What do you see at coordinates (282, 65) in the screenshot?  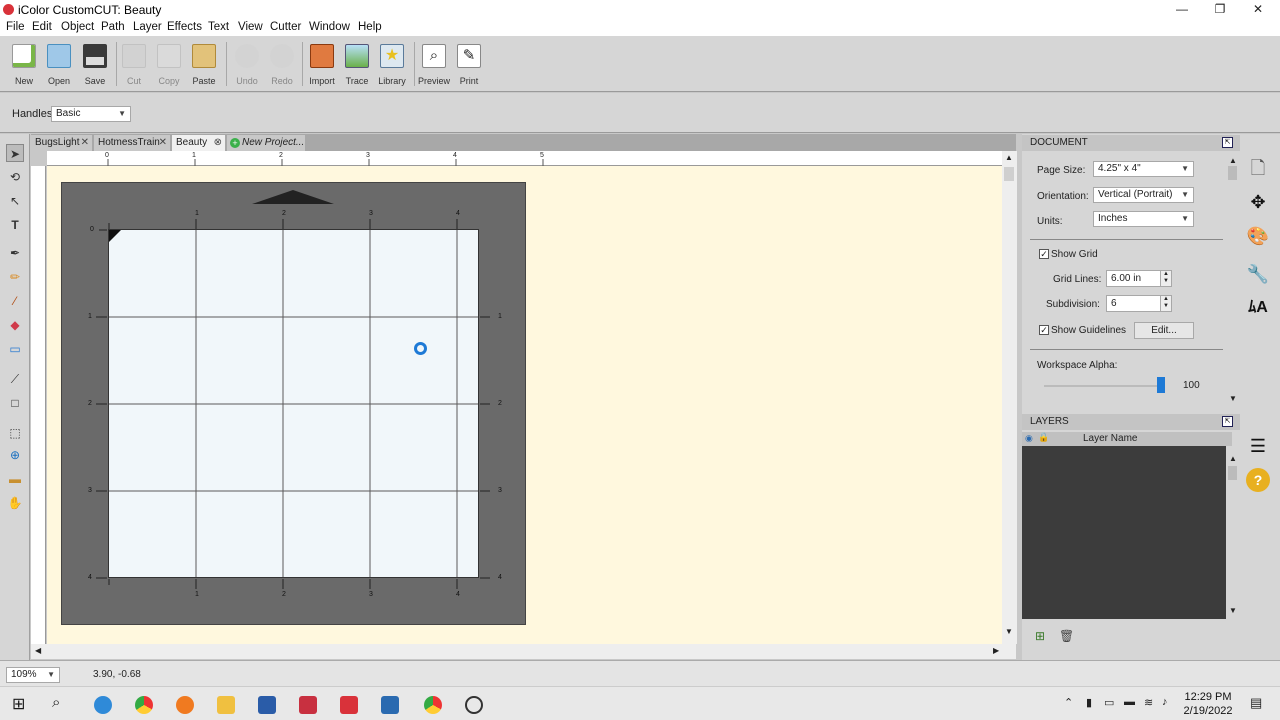 I see `redo-button: Redo` at bounding box center [282, 65].